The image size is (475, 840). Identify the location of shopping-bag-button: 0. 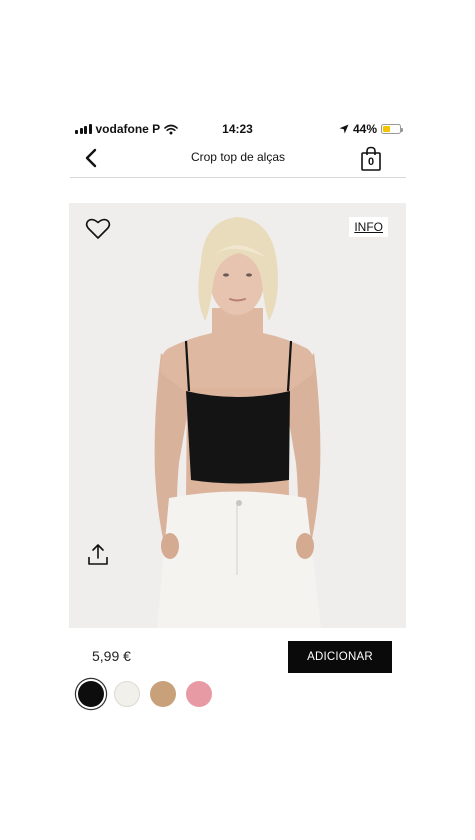
(371, 159).